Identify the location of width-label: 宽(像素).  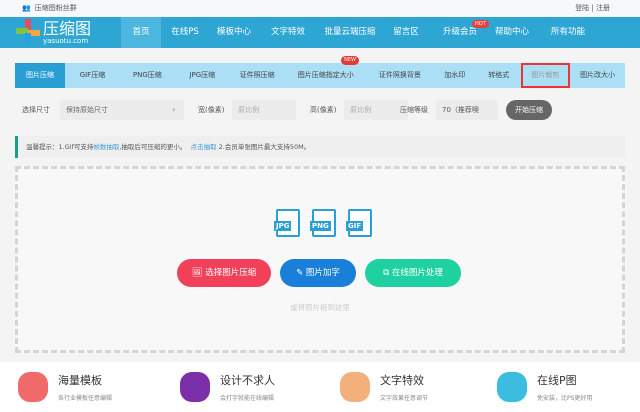
(211, 110).